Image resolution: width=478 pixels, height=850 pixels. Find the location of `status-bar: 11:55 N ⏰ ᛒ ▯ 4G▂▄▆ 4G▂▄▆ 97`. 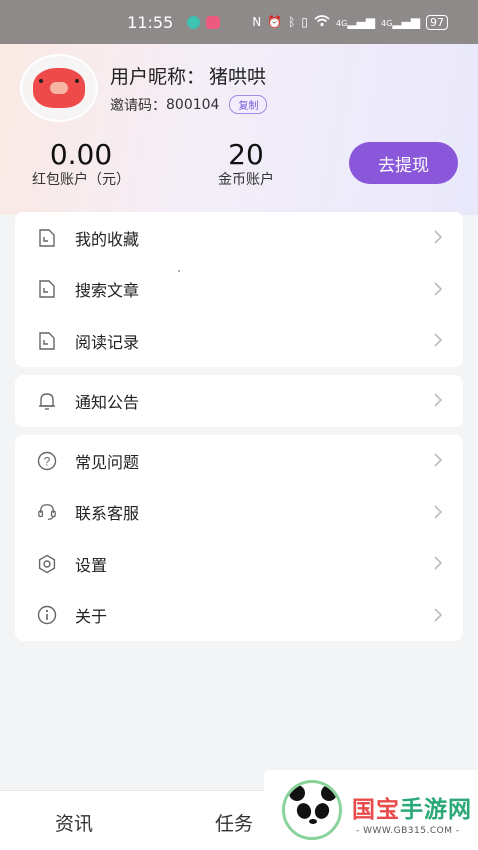

status-bar: 11:55 N ⏰ ᛒ ▯ 4G▂▄▆ 4G▂▄▆ 97 is located at coordinates (239, 22).